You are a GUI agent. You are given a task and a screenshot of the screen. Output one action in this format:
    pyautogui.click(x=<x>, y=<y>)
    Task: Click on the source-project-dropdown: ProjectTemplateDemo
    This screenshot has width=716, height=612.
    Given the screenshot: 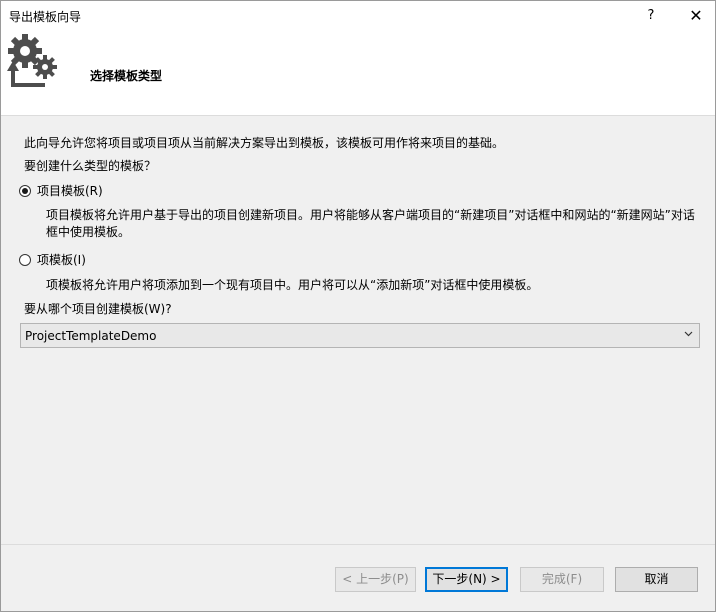 What is the action you would take?
    pyautogui.click(x=360, y=335)
    